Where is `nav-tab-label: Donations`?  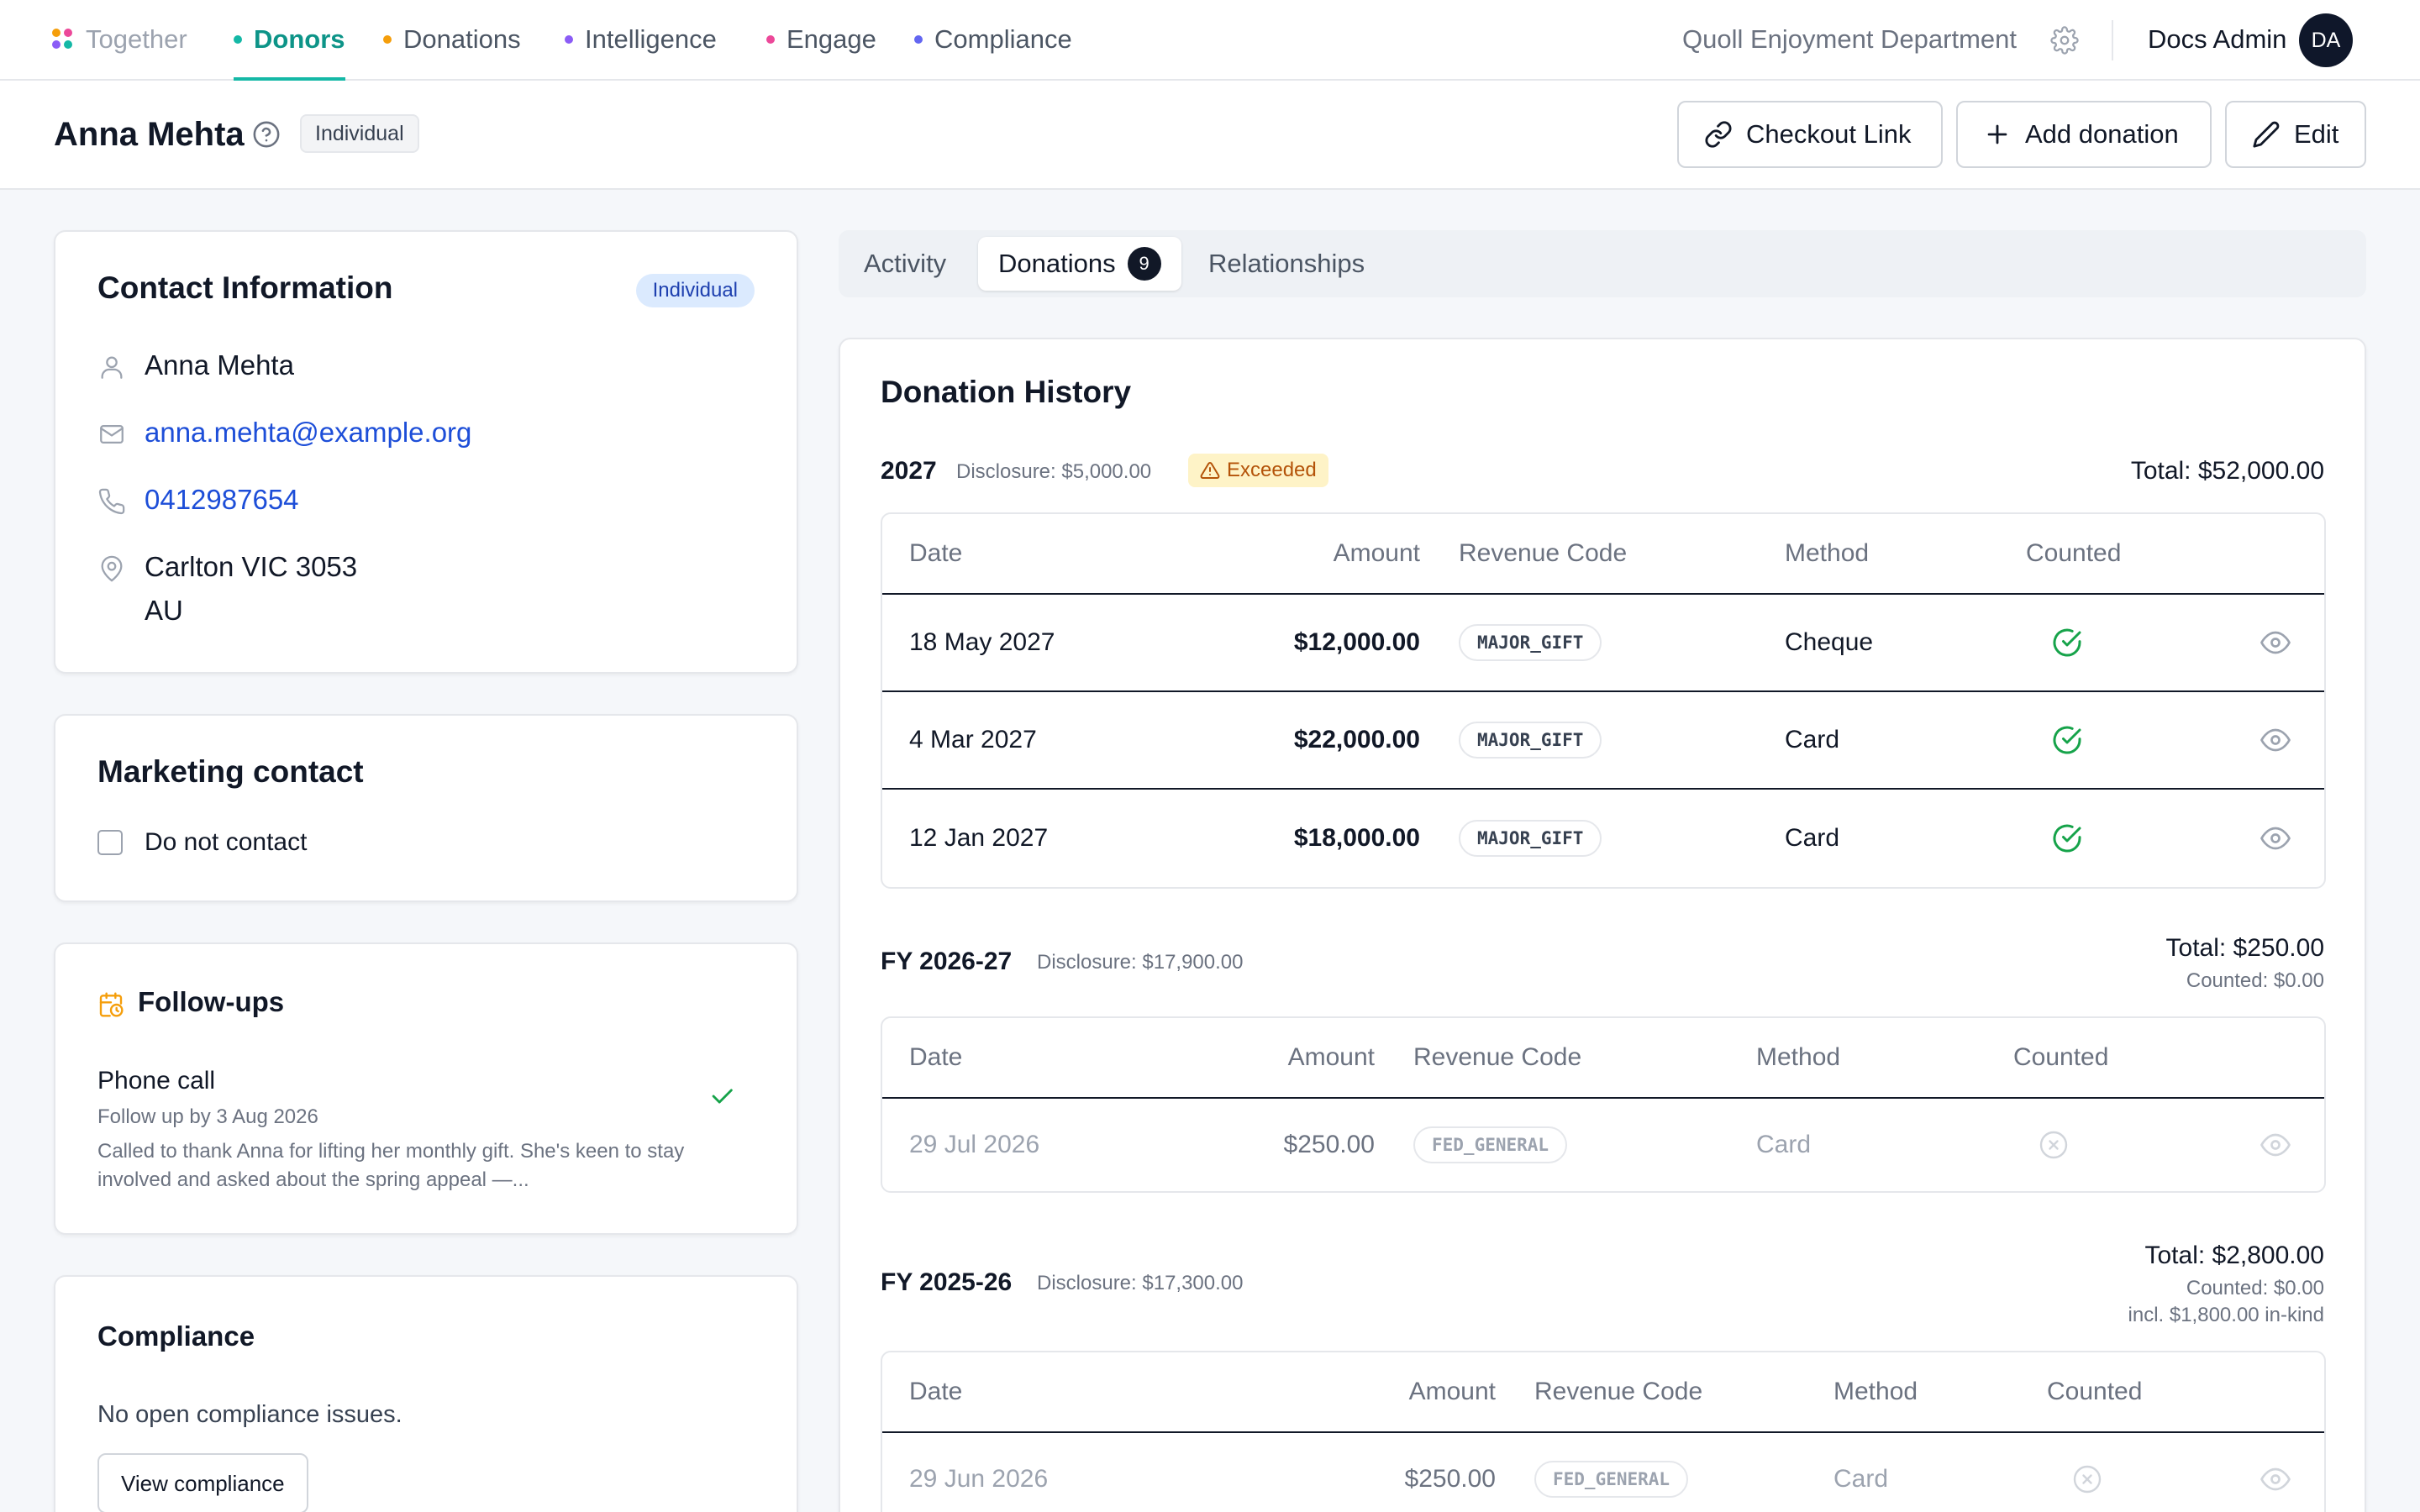 nav-tab-label: Donations is located at coordinates (462, 39).